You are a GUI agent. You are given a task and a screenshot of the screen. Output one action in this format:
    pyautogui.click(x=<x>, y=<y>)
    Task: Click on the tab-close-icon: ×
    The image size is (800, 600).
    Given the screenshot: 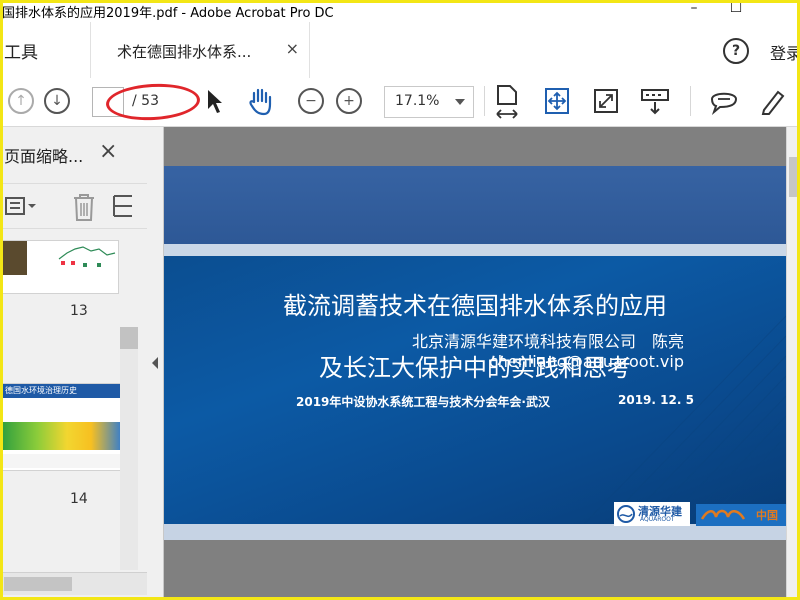 What is the action you would take?
    pyautogui.click(x=292, y=48)
    